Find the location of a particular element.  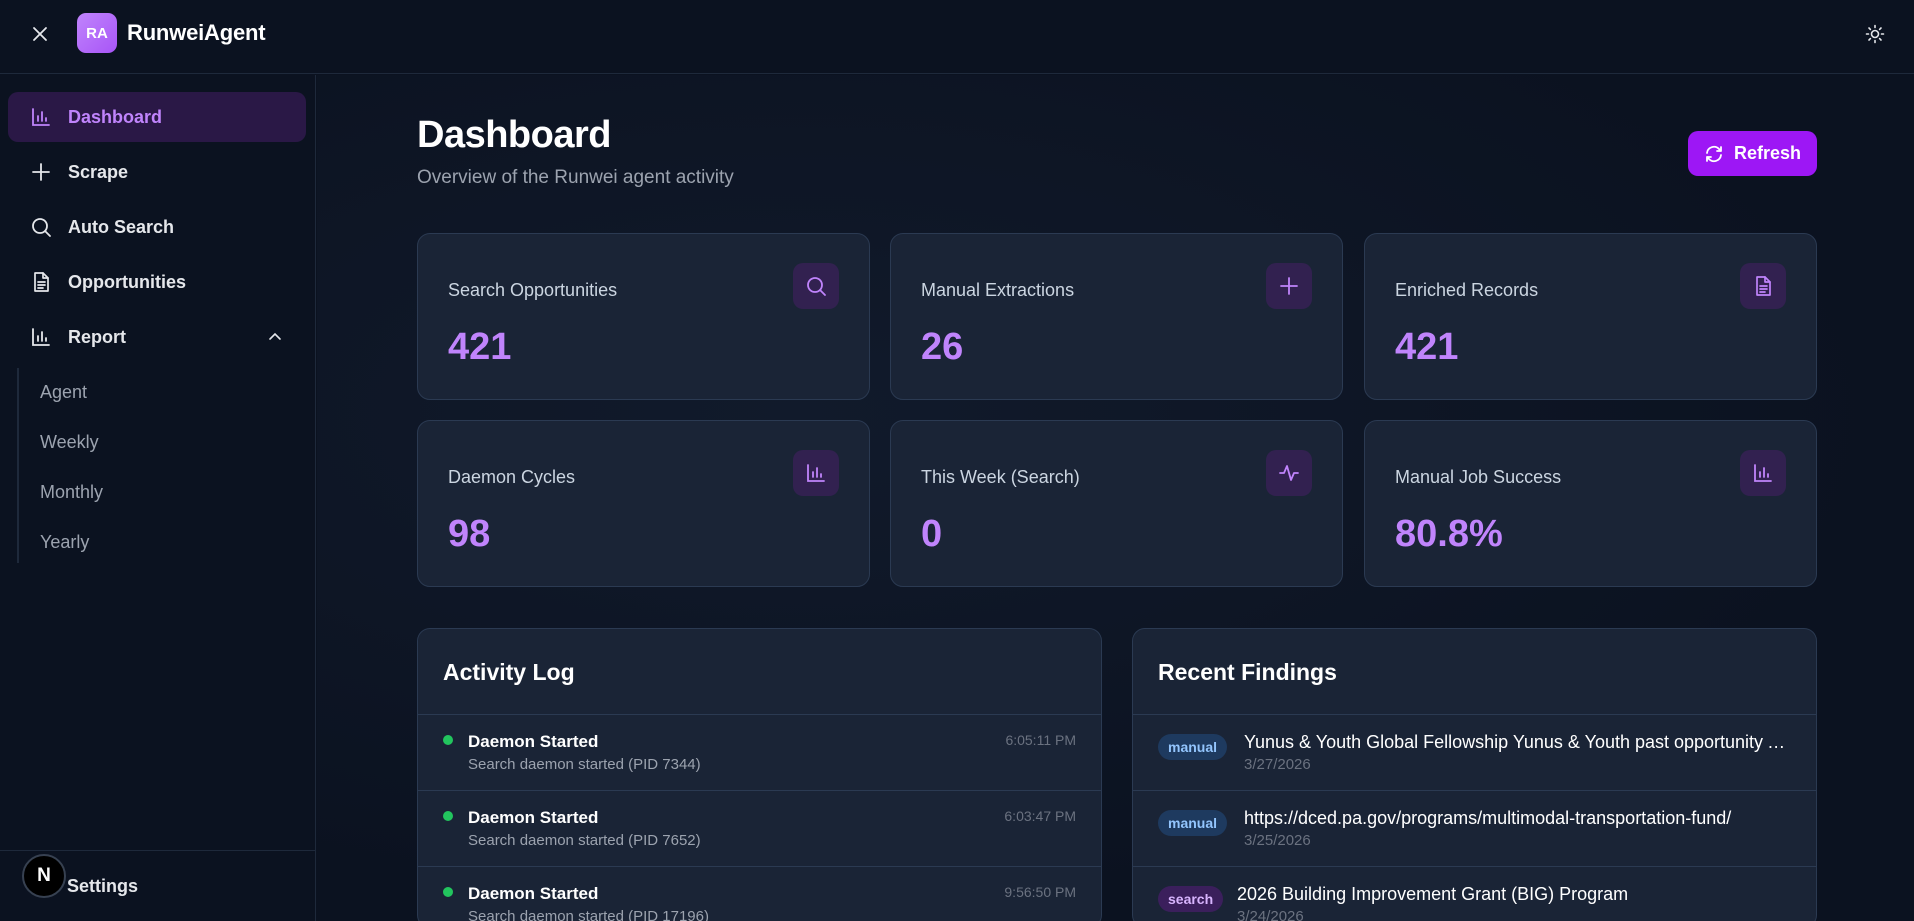

refresh-button: Refresh is located at coordinates (1752, 153).